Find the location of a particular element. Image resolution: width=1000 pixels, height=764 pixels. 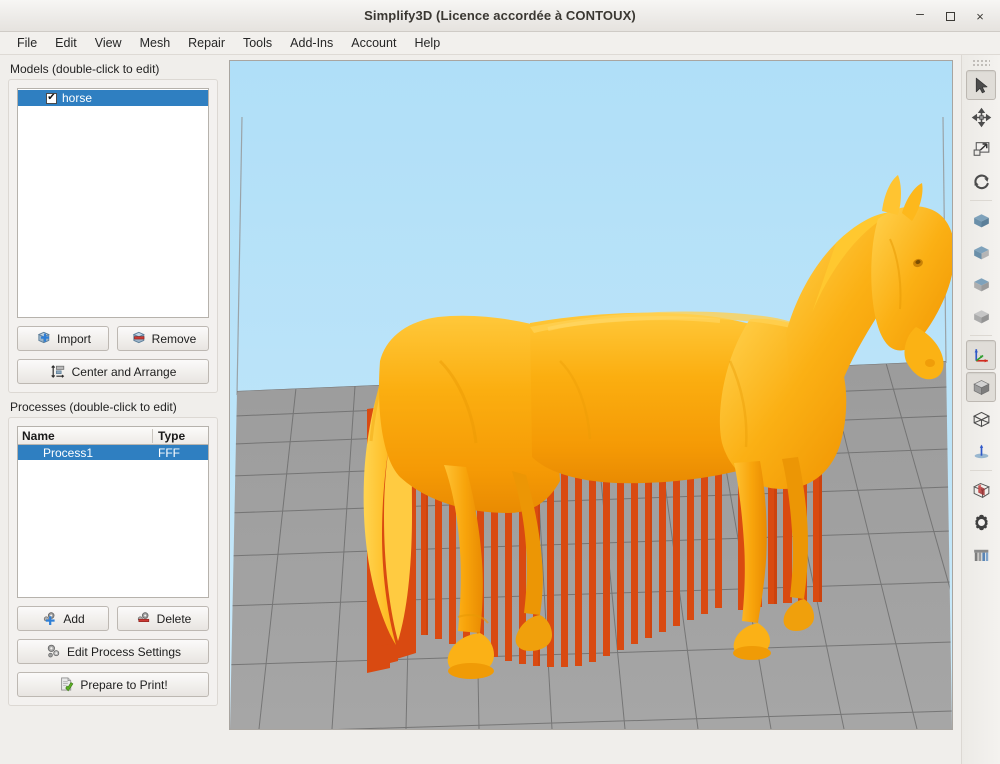

cross-section-icon is located at coordinates (981, 490).